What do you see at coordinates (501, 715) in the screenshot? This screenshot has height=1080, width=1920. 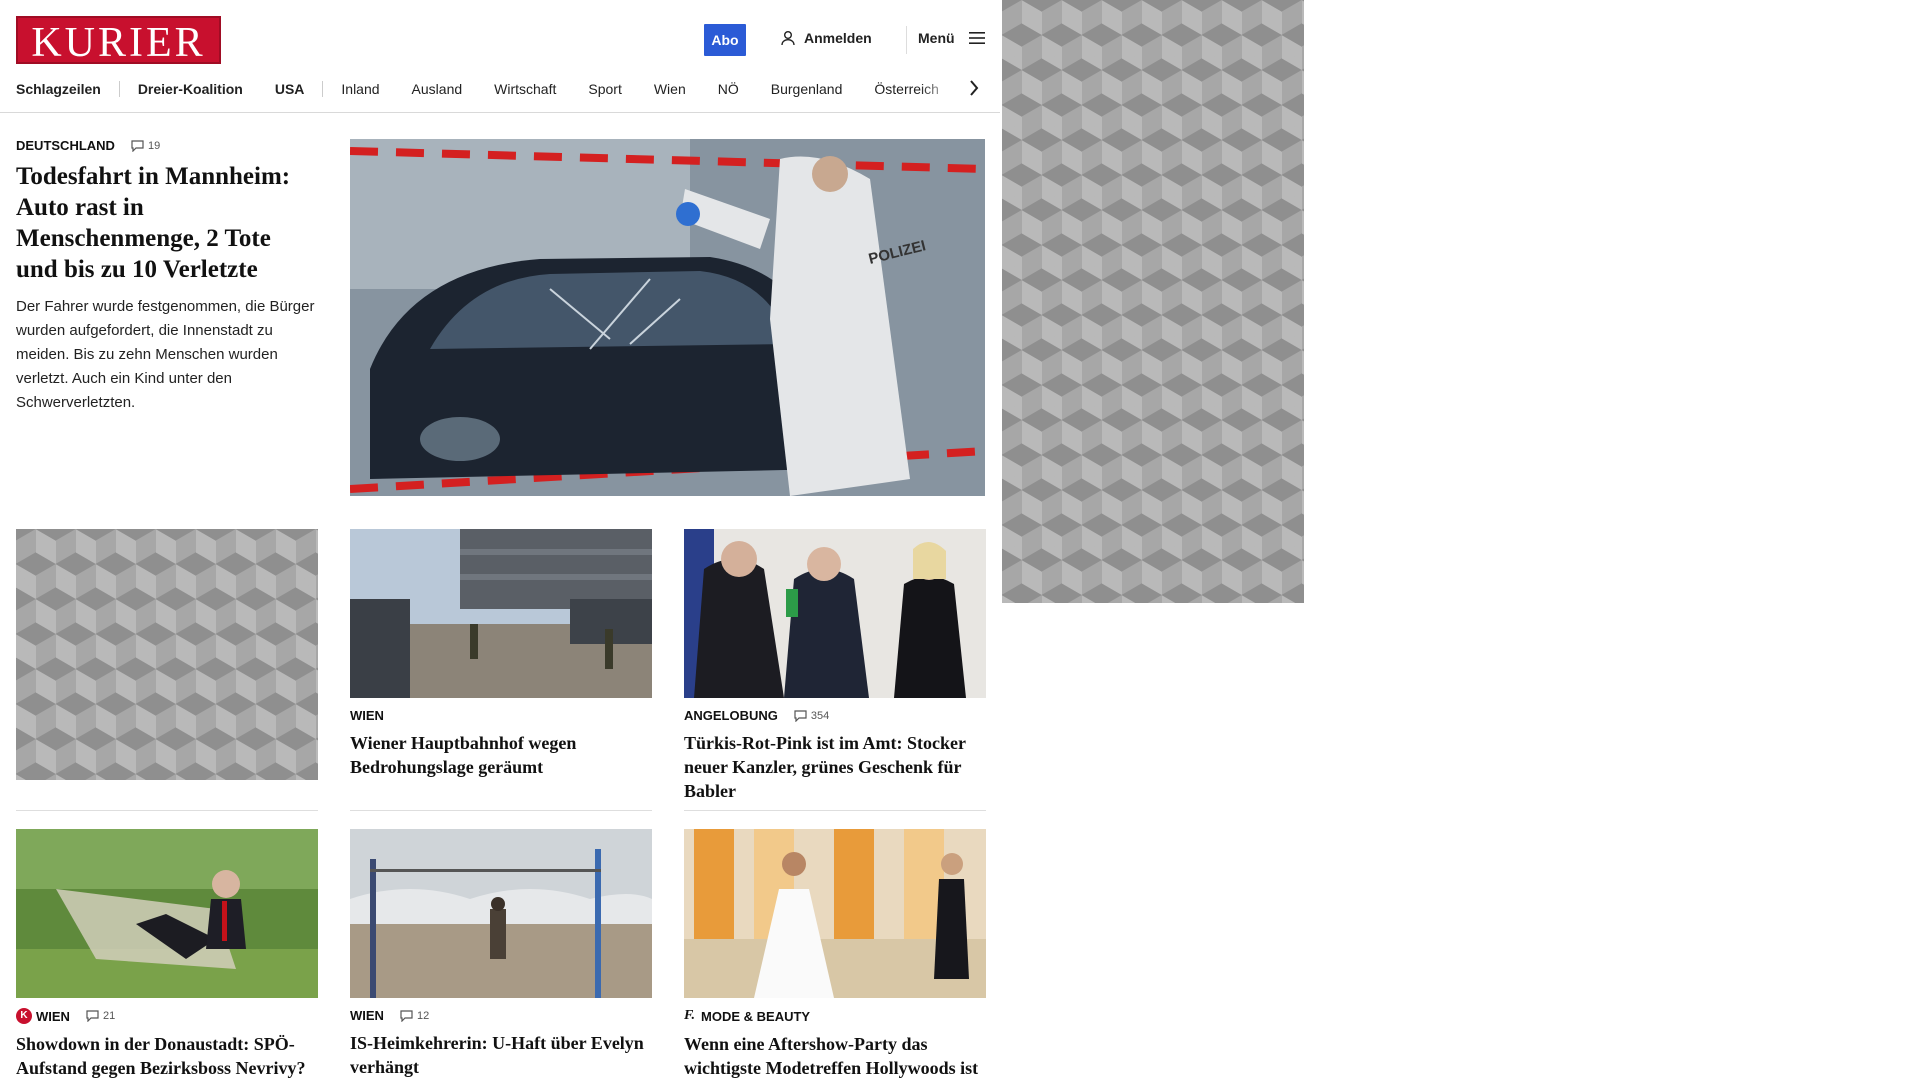 I see `article-kicker: WIEN` at bounding box center [501, 715].